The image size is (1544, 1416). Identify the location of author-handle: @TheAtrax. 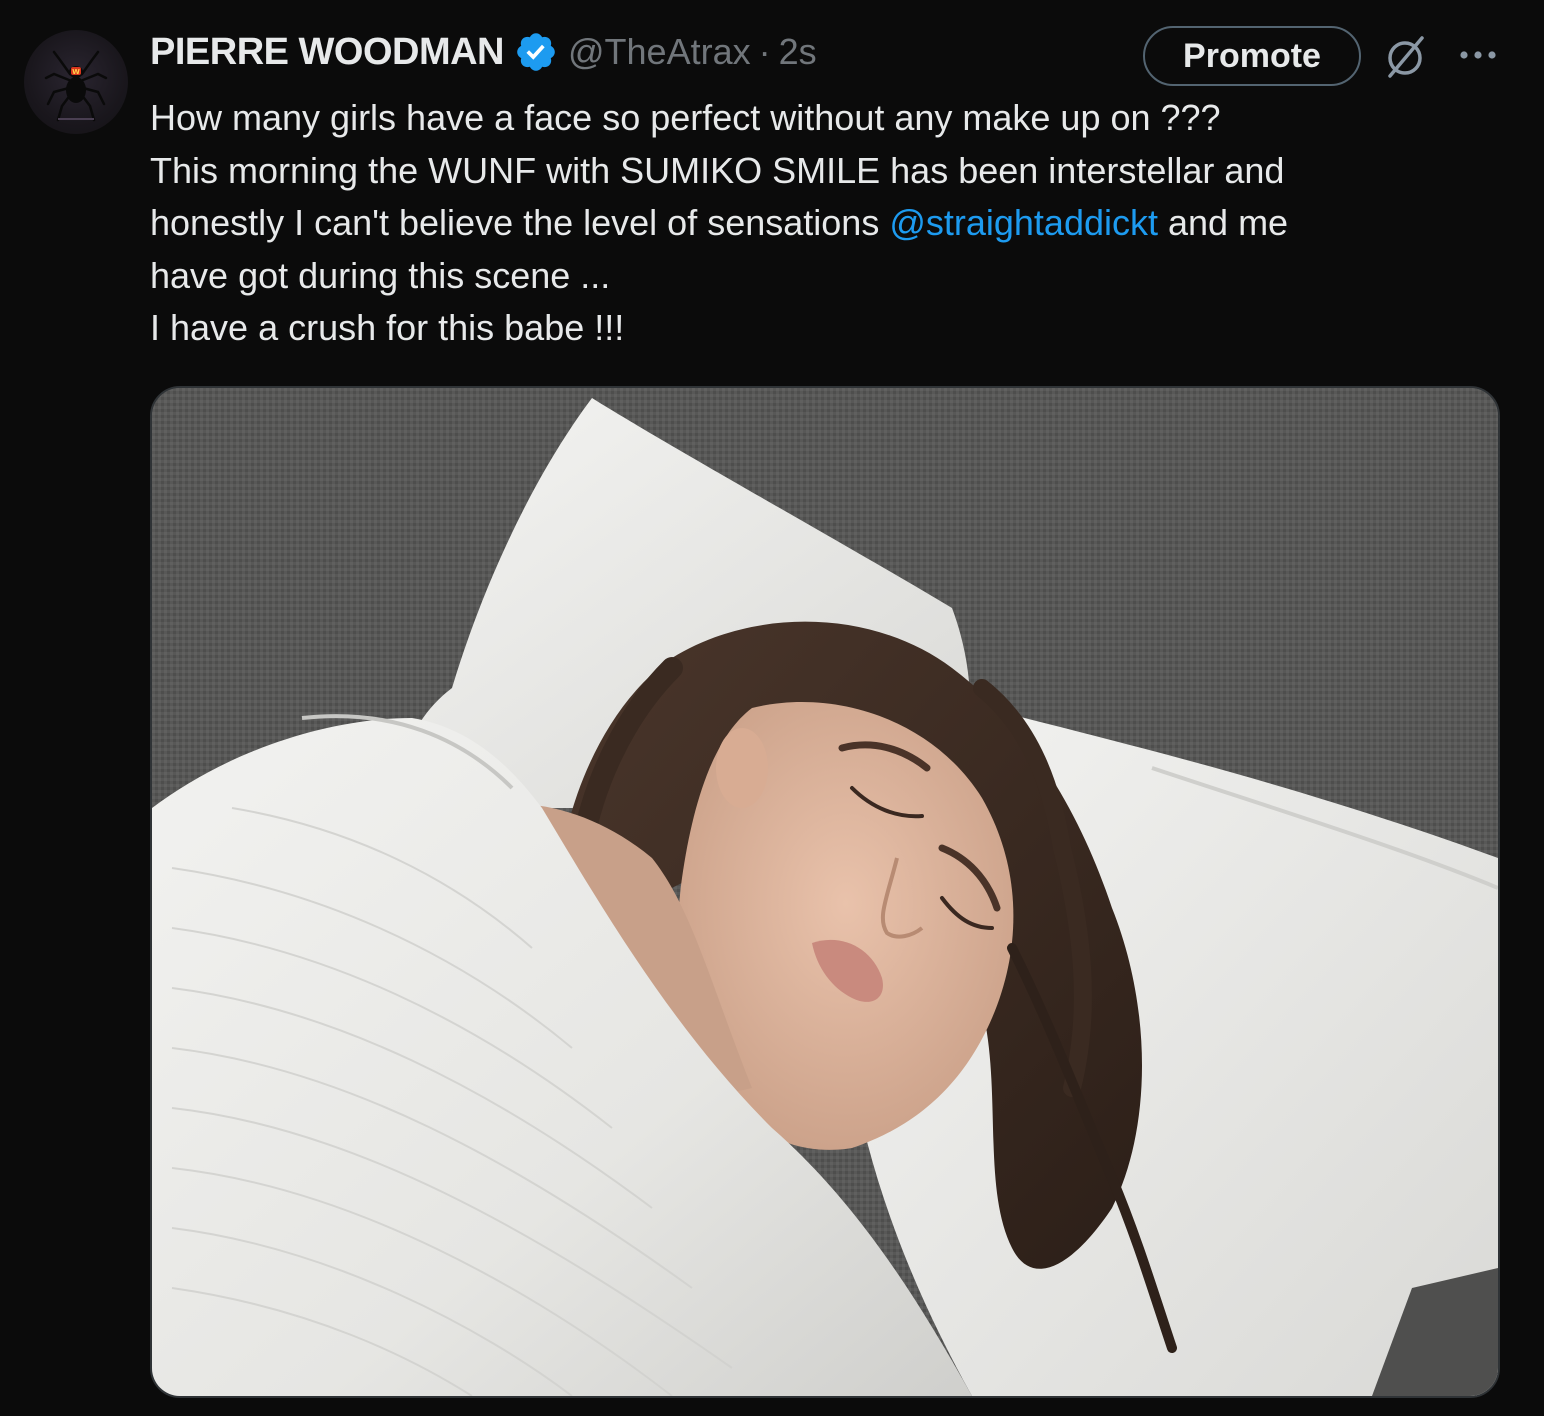
(659, 52).